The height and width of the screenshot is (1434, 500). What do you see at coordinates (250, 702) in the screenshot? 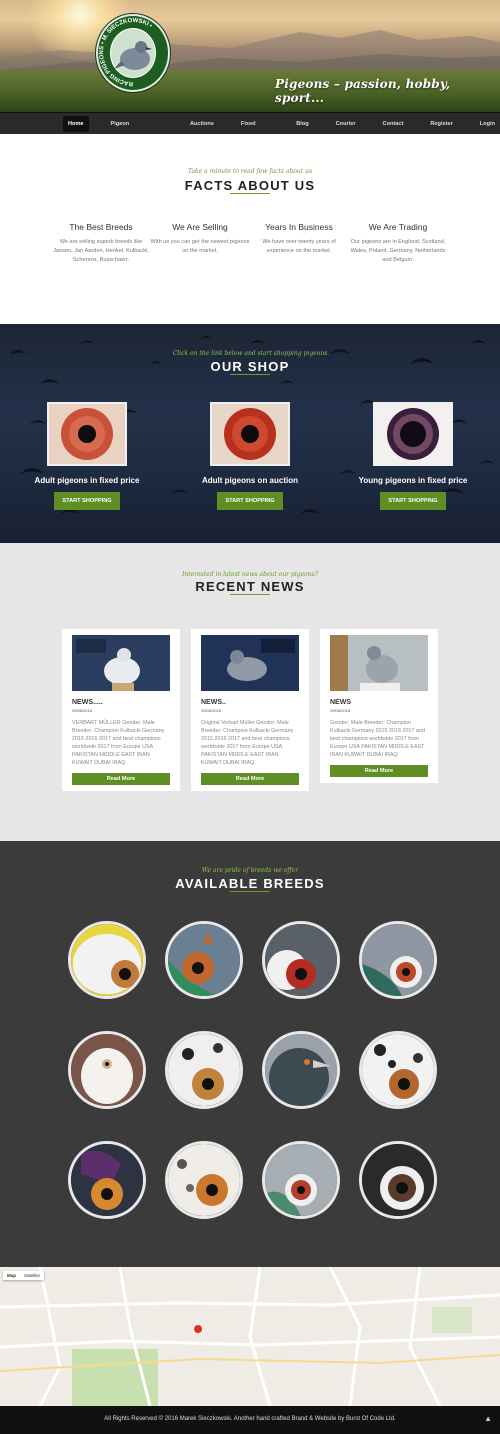
I see `news-card-title: NEWS..` at bounding box center [250, 702].